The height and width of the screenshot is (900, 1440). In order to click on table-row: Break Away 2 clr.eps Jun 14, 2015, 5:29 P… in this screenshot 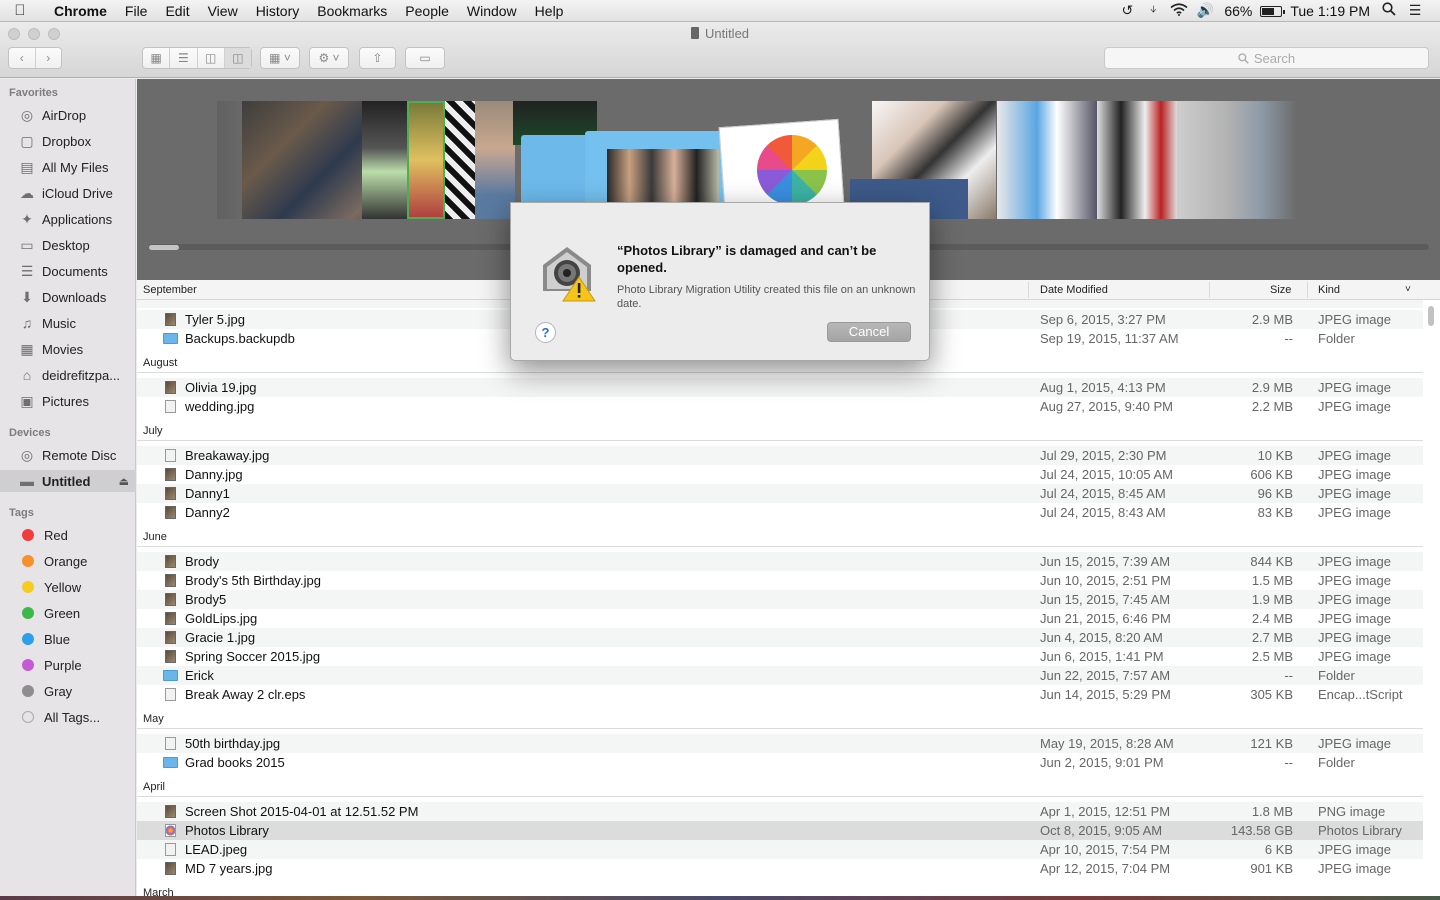, I will do `click(780, 694)`.